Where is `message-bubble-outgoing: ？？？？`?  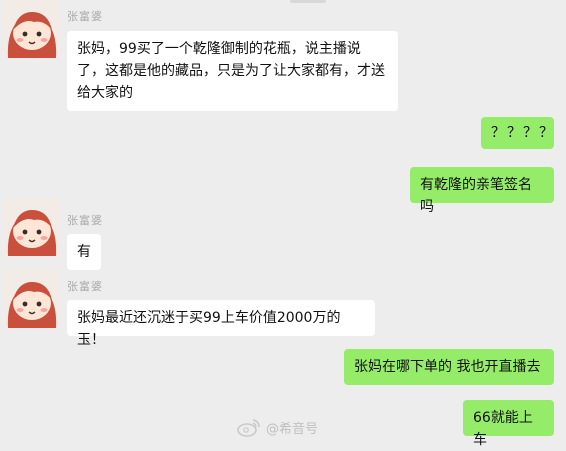
message-bubble-outgoing: ？？？？ is located at coordinates (517, 133).